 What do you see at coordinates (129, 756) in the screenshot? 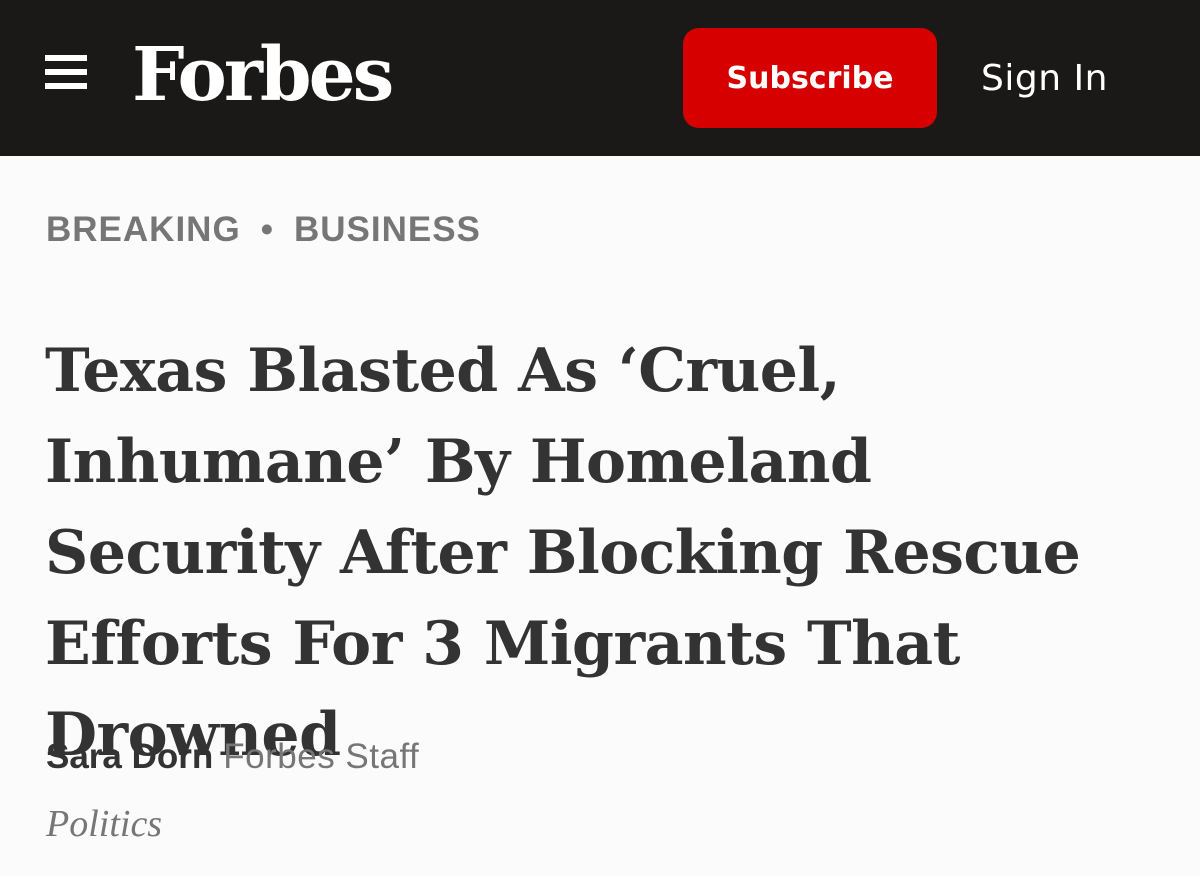
I see `author-name-link: Sara Dorn` at bounding box center [129, 756].